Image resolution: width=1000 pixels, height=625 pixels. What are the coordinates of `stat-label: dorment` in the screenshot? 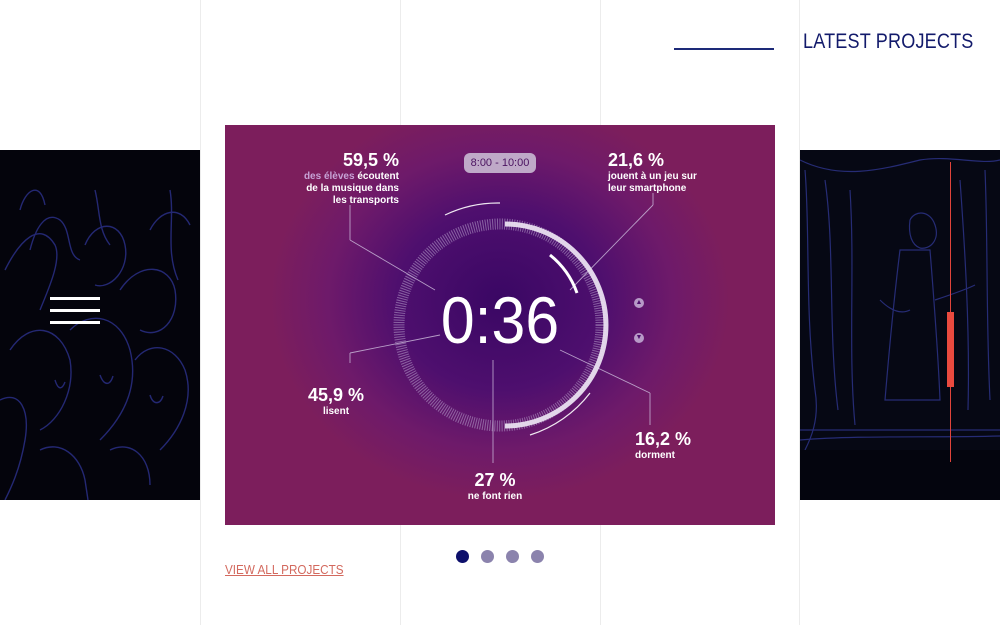 It's located at (655, 455).